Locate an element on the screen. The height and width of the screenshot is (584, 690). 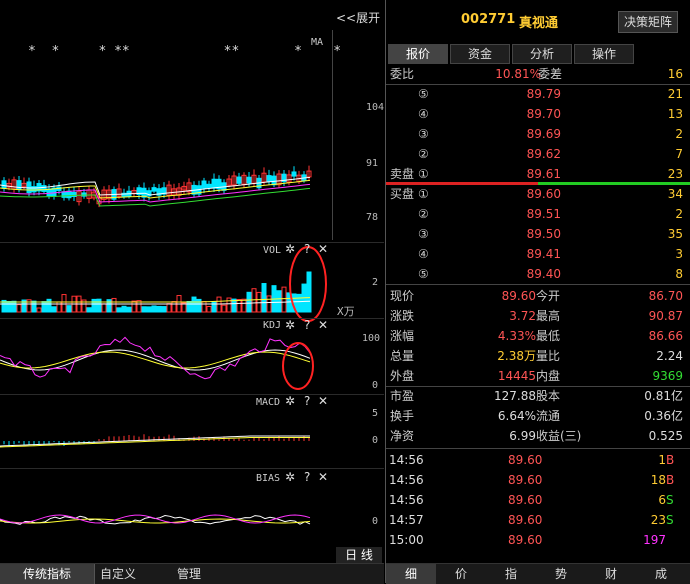
bias-title: BIAS is located at coordinates (268, 478).